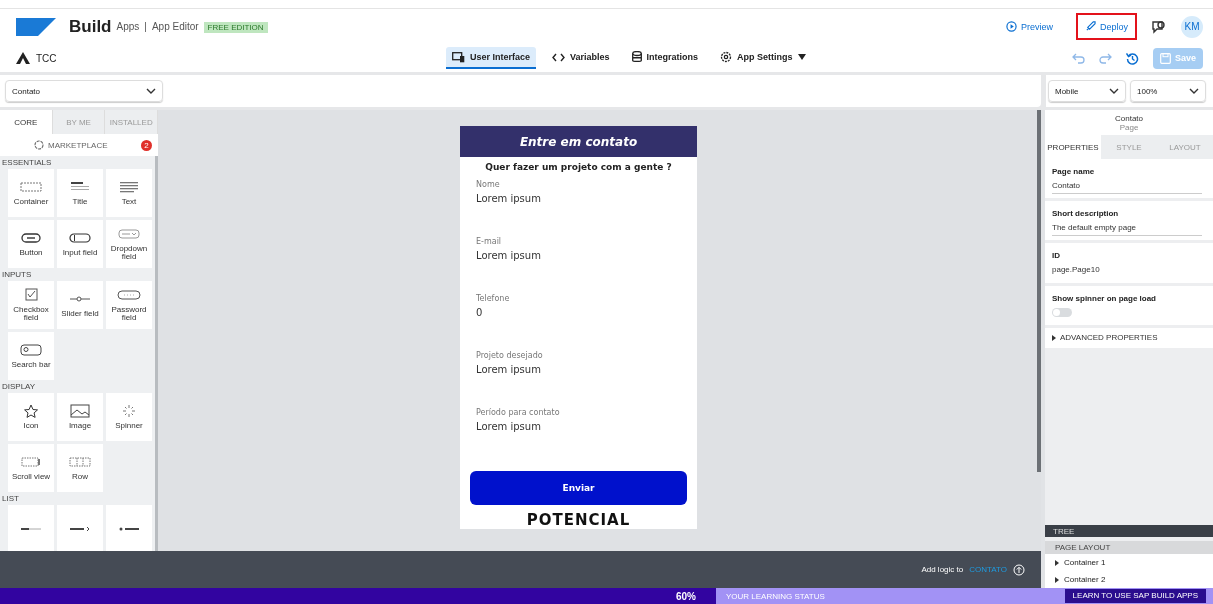  Describe the element at coordinates (559, 57) in the screenshot. I see `code-icon` at that location.